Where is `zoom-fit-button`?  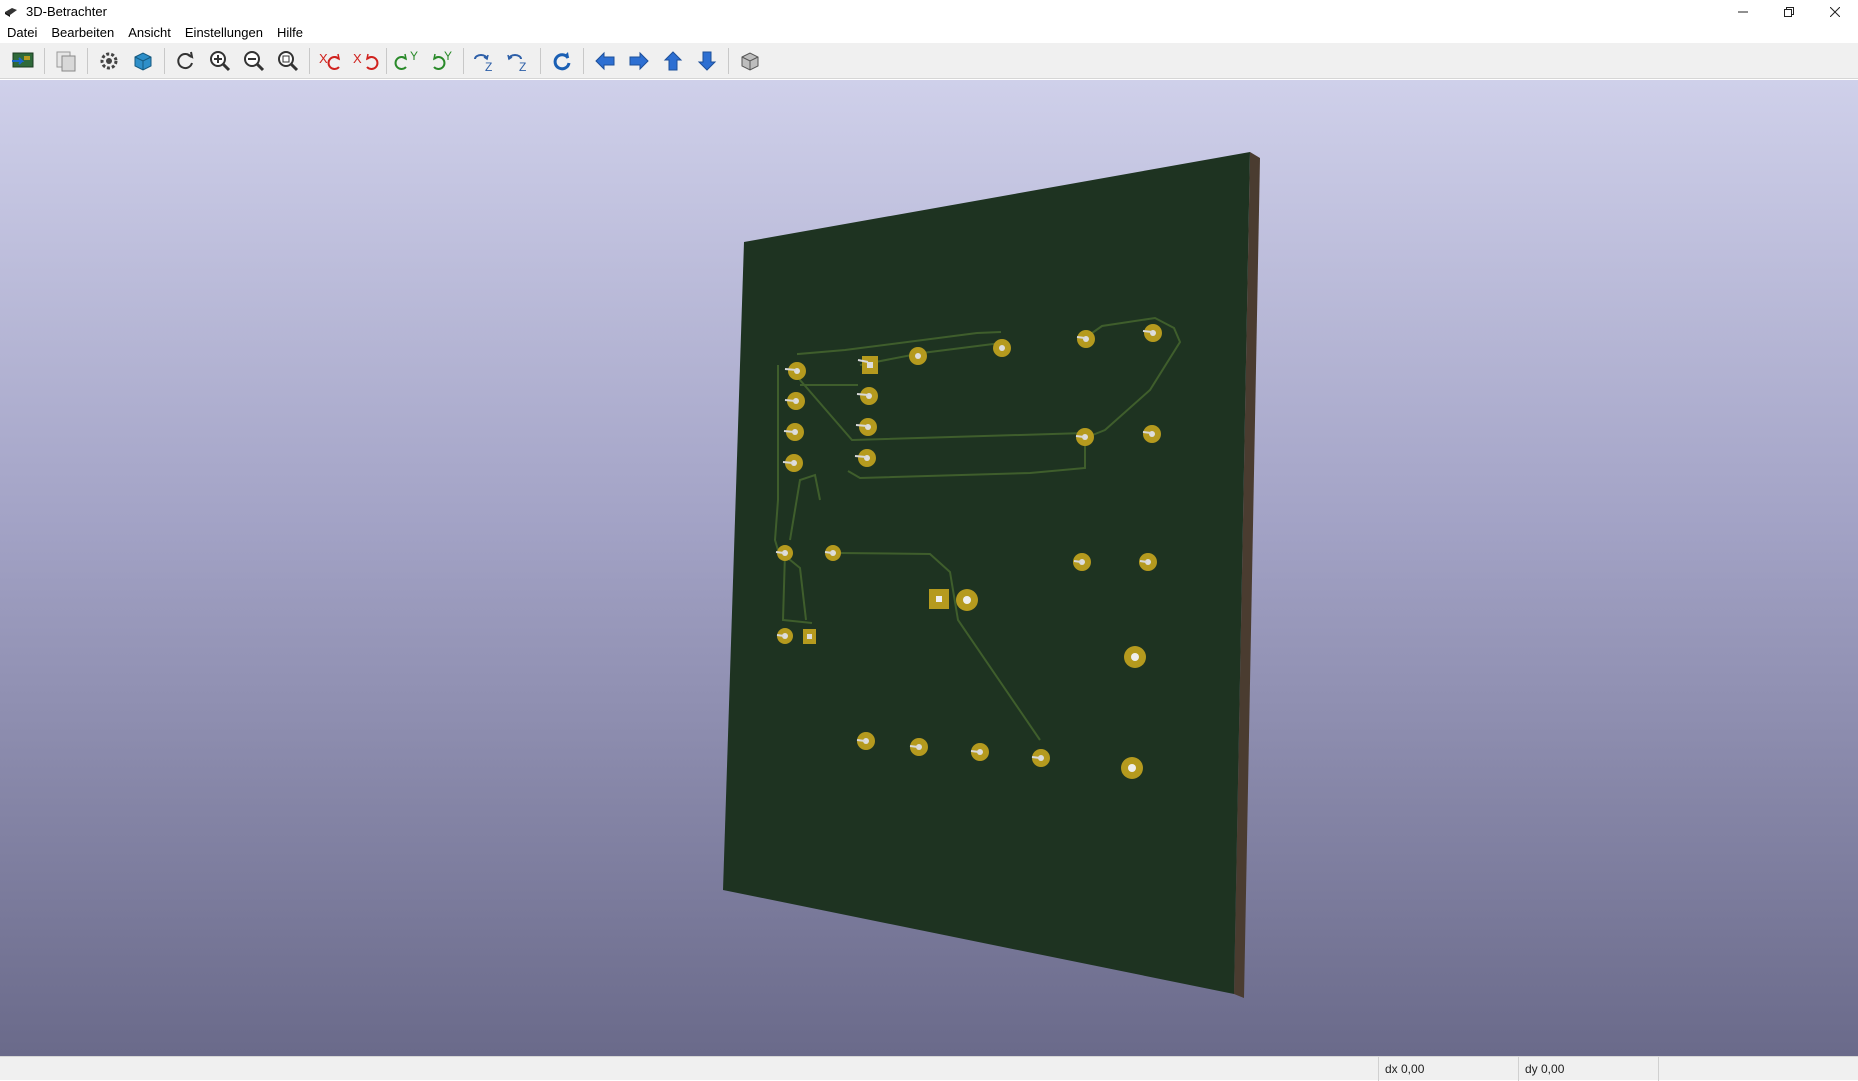 zoom-fit-button is located at coordinates (288, 61).